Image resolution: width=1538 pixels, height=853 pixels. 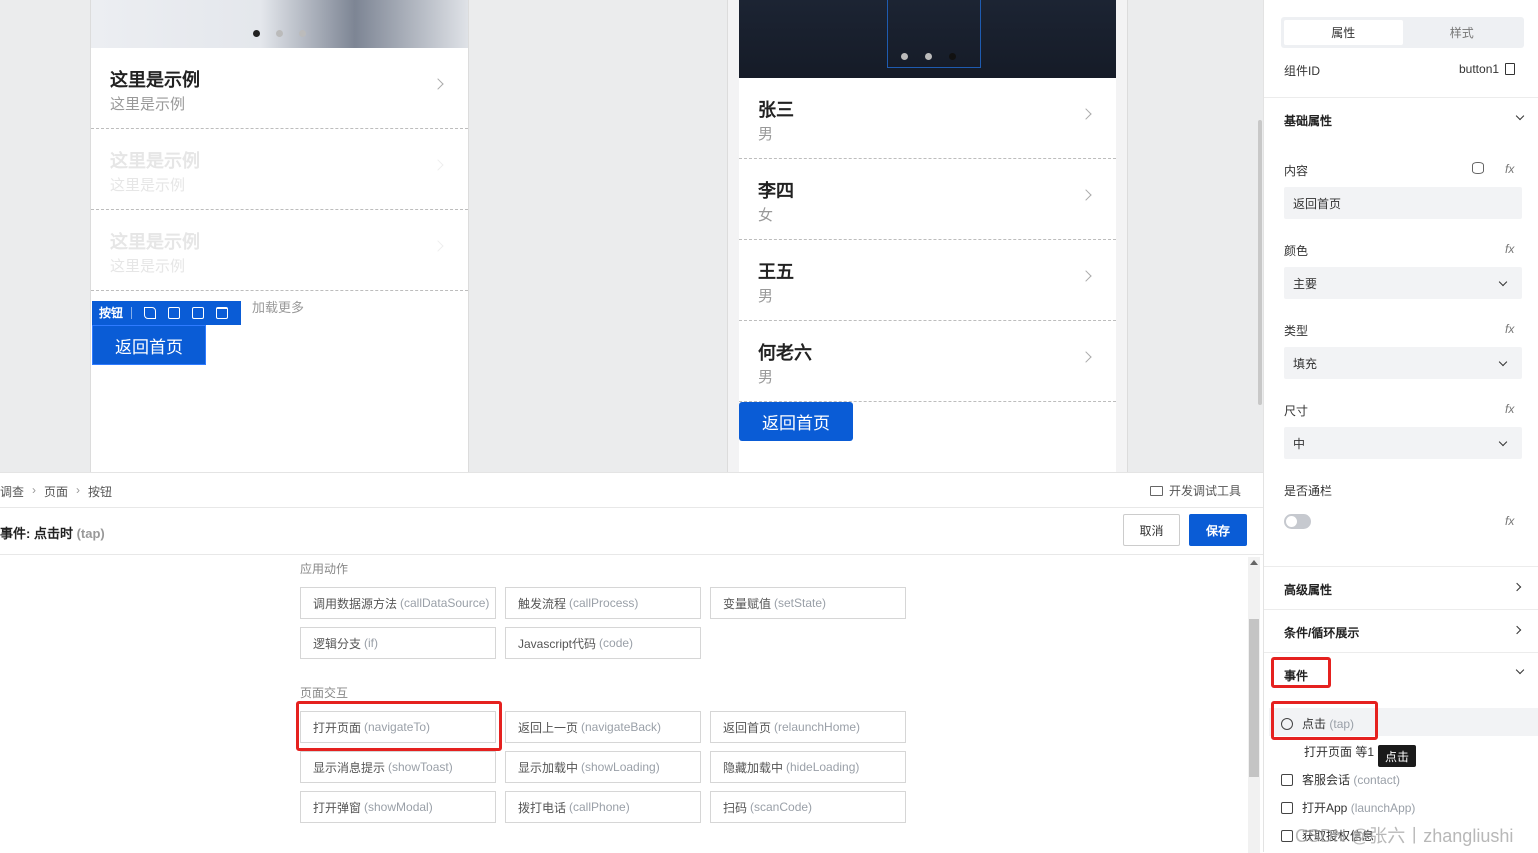 I want to click on action-navigate-back: 返回上一页 (navigateBack), so click(x=603, y=727).